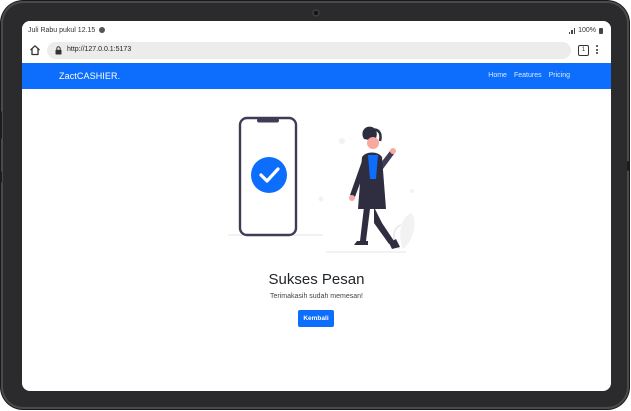 This screenshot has width=631, height=411. I want to click on nav-link-pricing: Pricing, so click(559, 75).